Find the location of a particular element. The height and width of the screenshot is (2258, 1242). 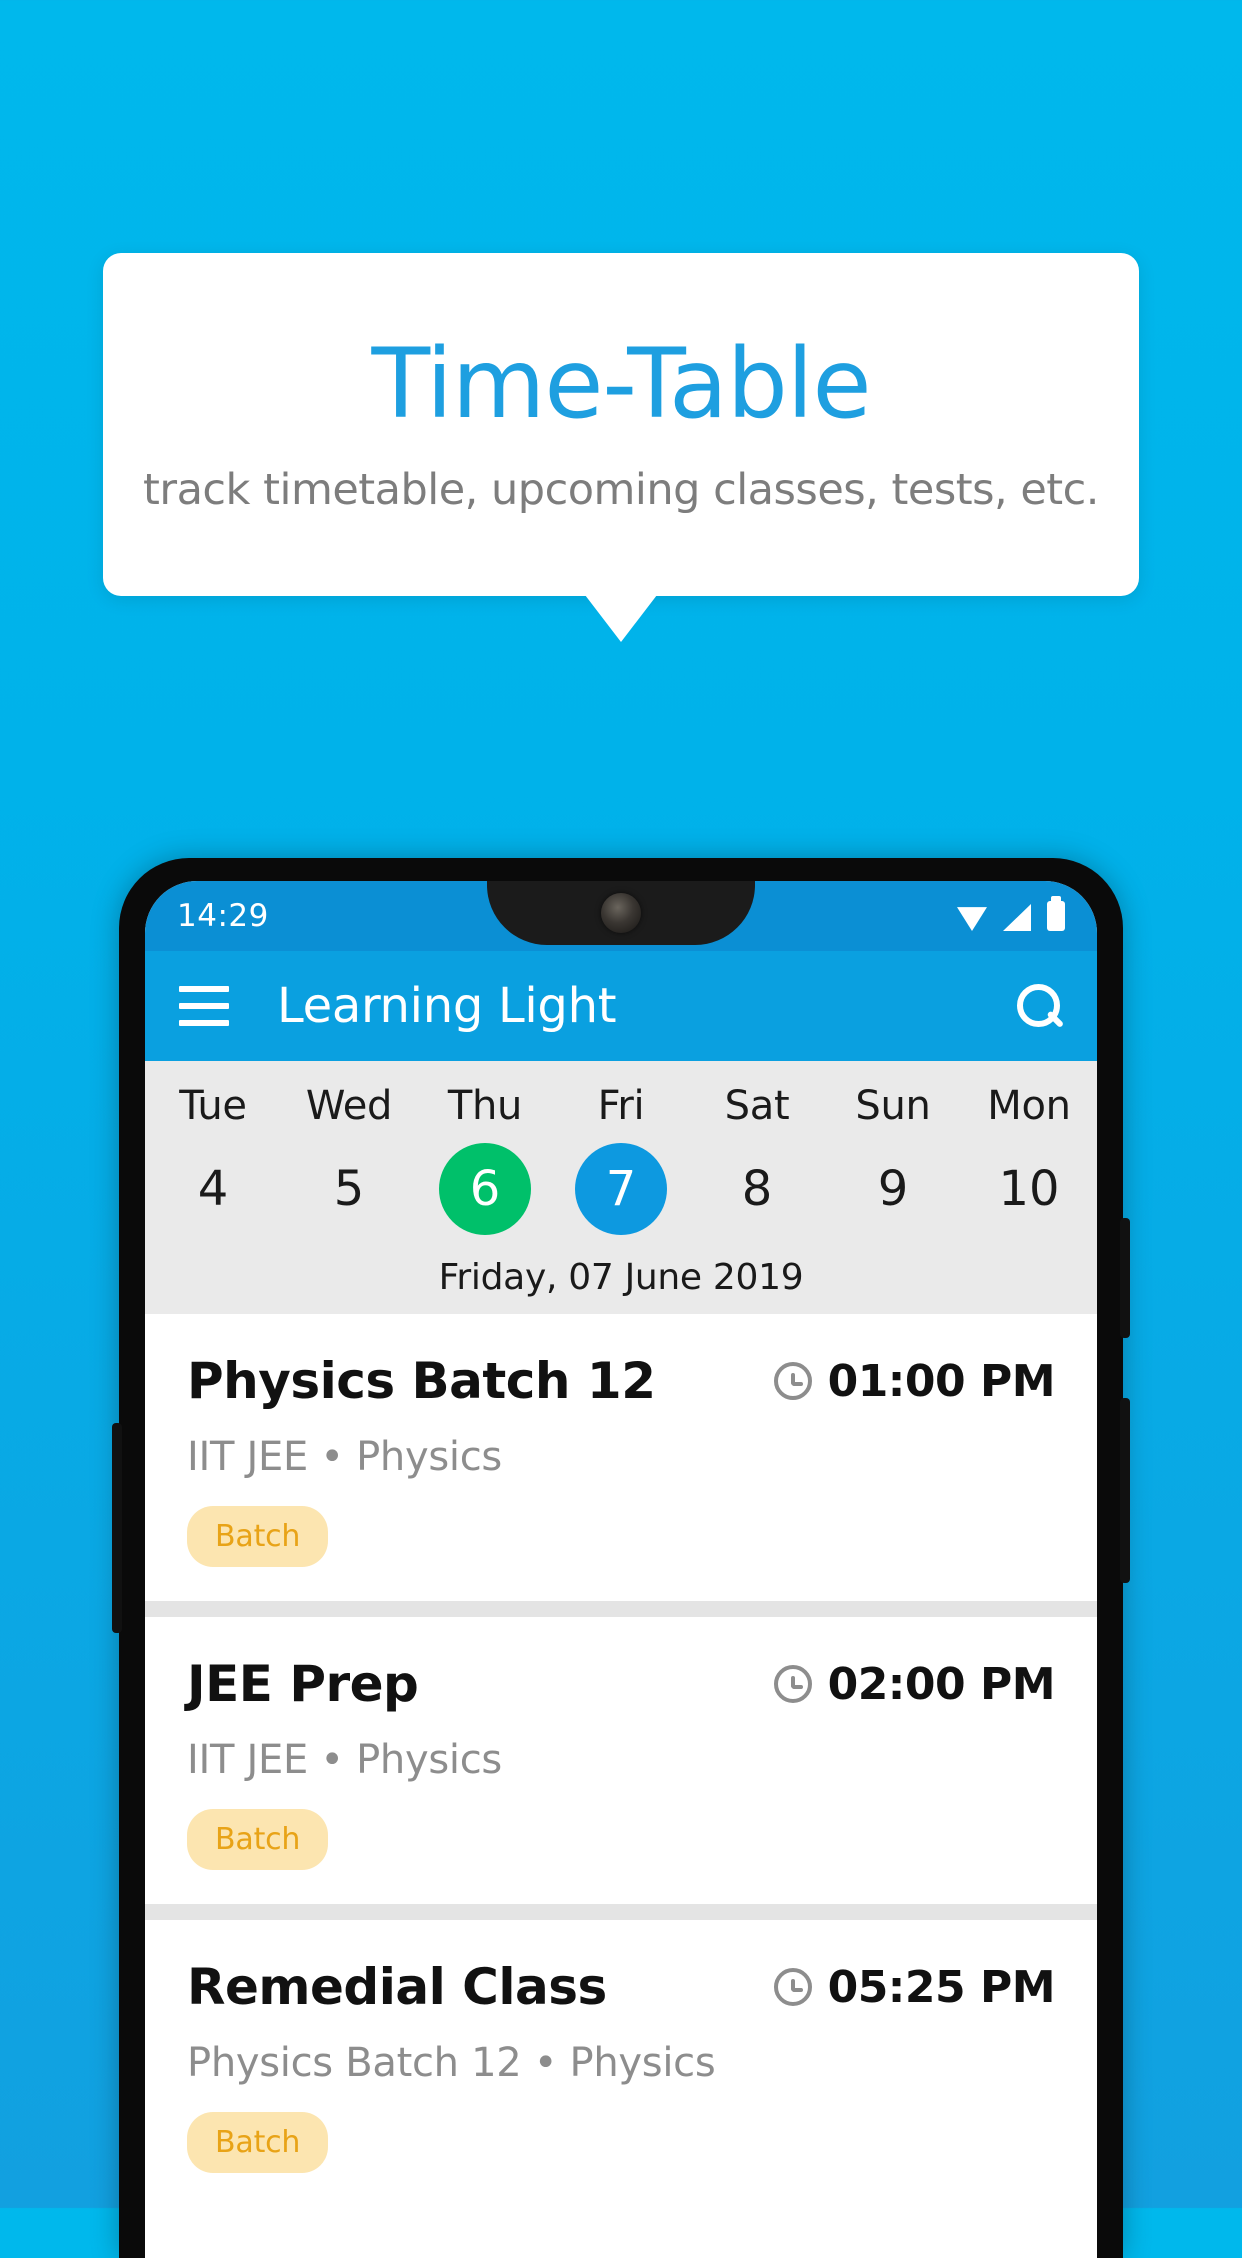

calendar-date-circle: 10 is located at coordinates (1029, 1189).